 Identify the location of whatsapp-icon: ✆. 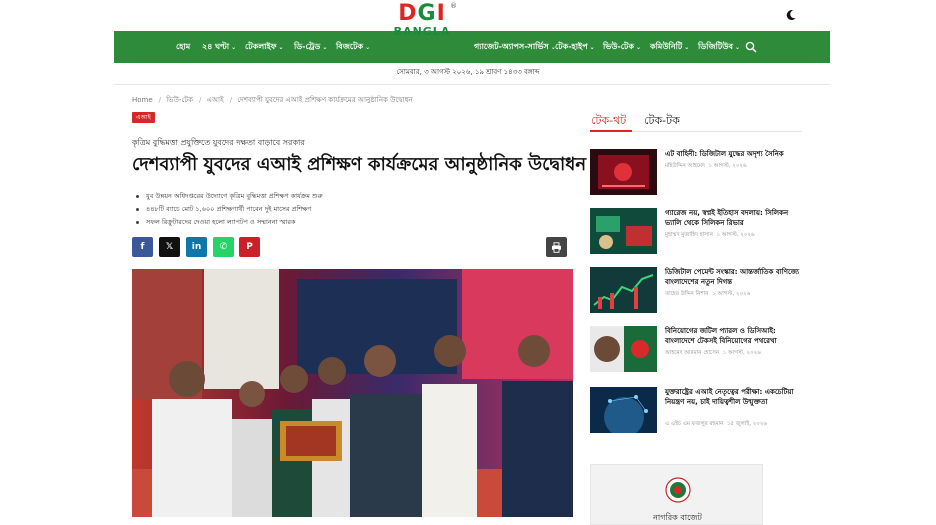
(223, 247).